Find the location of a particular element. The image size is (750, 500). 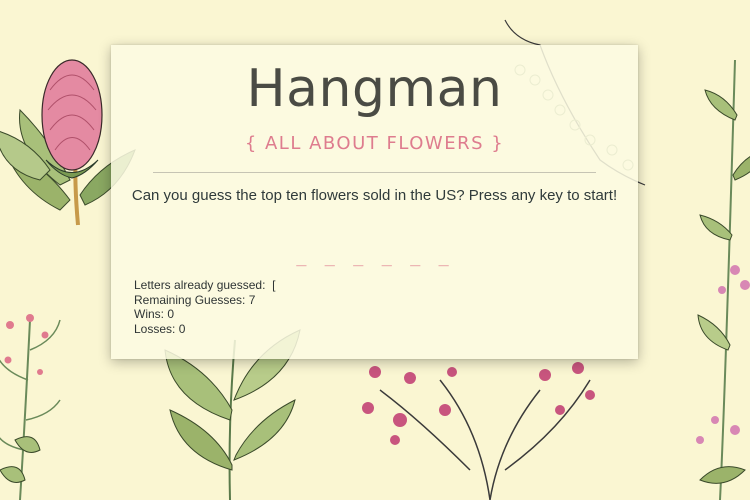

losses-text: Losses: 0 is located at coordinates (160, 328).